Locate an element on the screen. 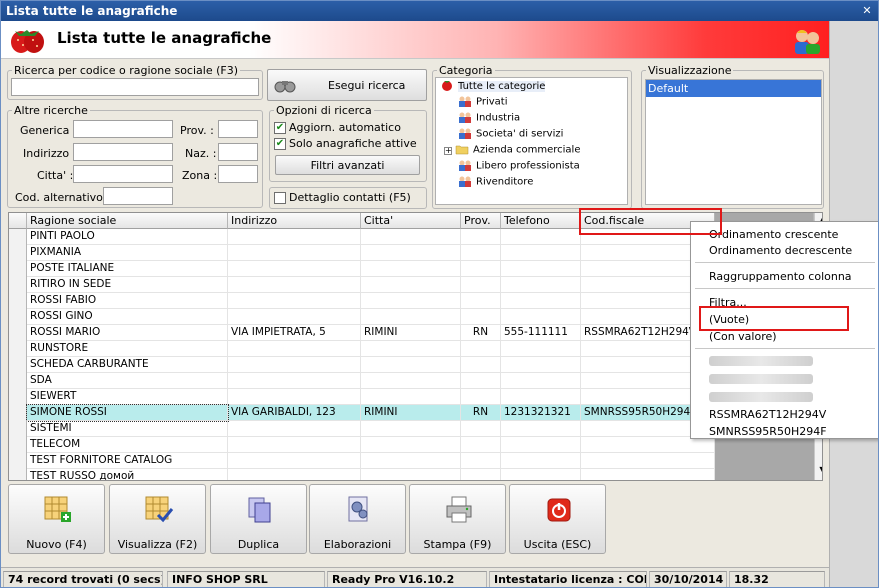 This screenshot has width=879, height=588. menu-group-column: Raggruppamento colonna is located at coordinates (780, 276).